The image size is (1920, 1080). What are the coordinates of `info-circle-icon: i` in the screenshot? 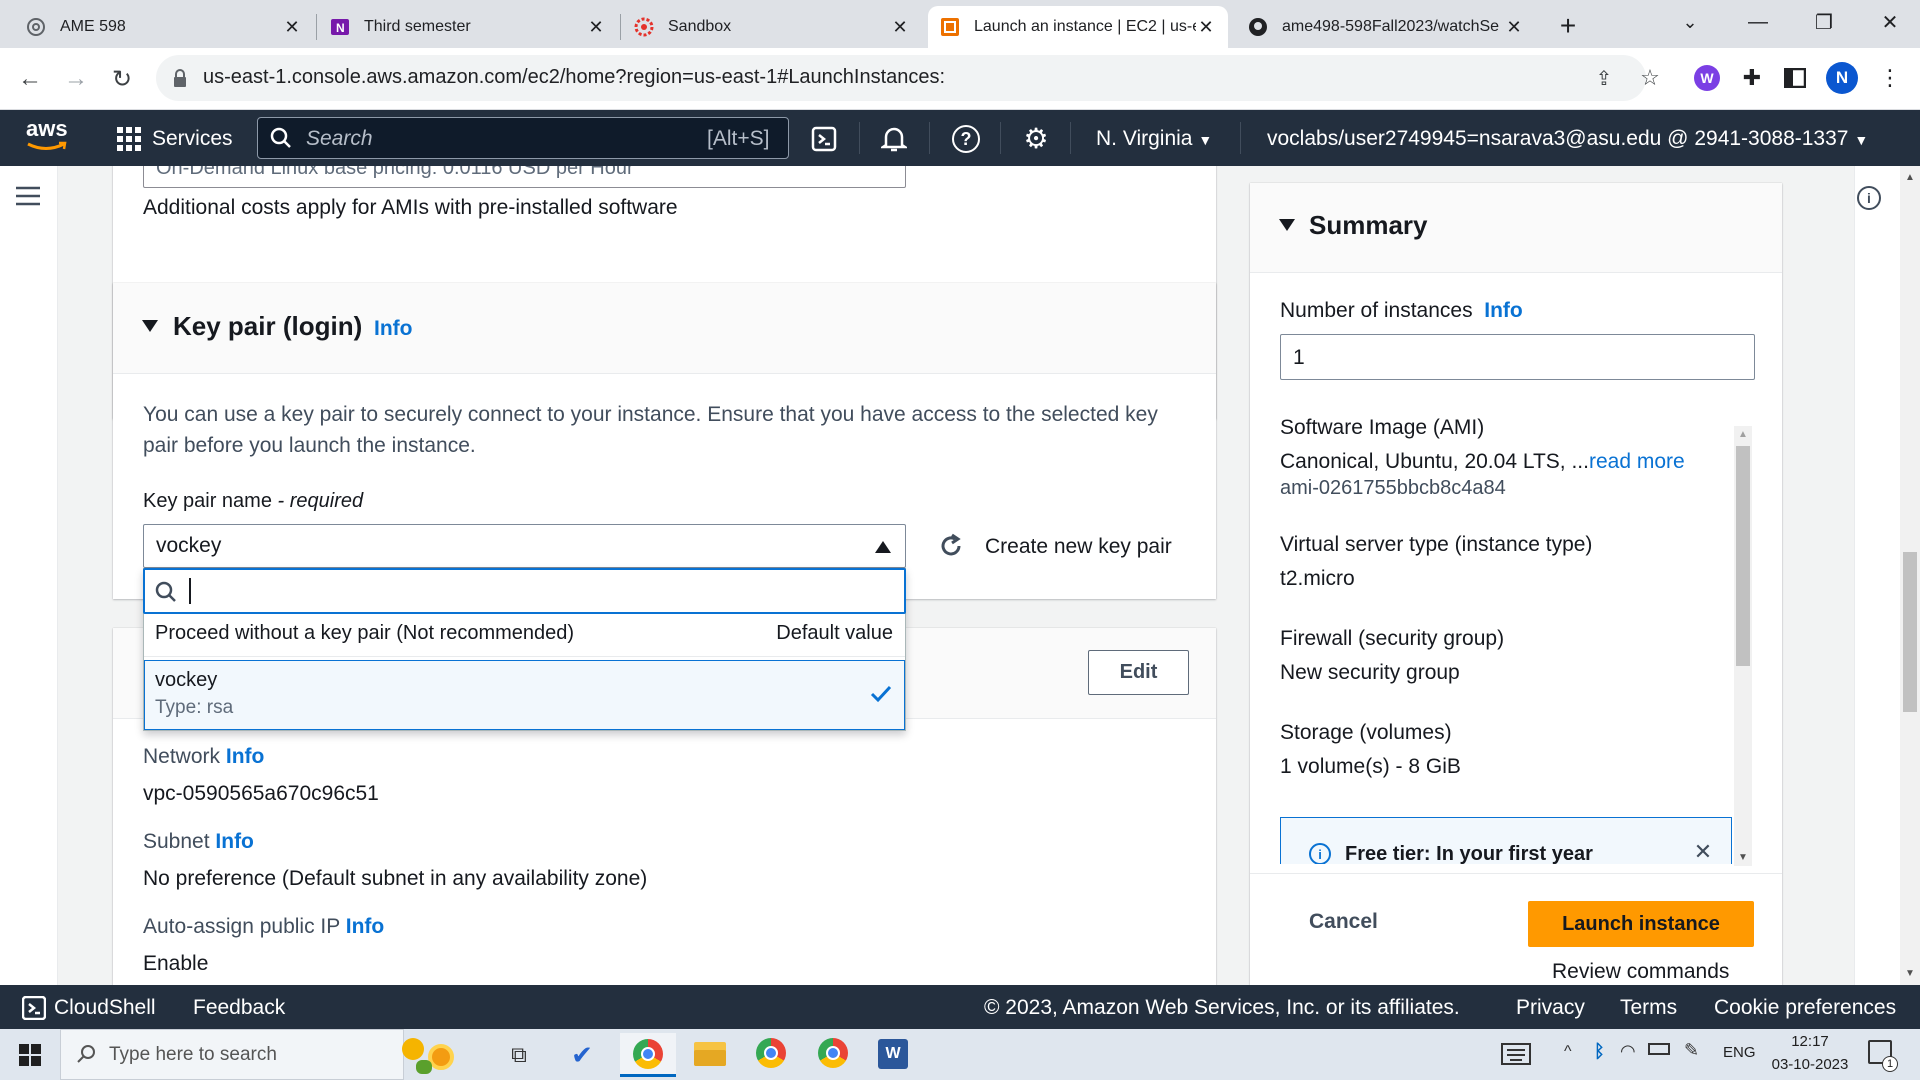 It's located at (1320, 853).